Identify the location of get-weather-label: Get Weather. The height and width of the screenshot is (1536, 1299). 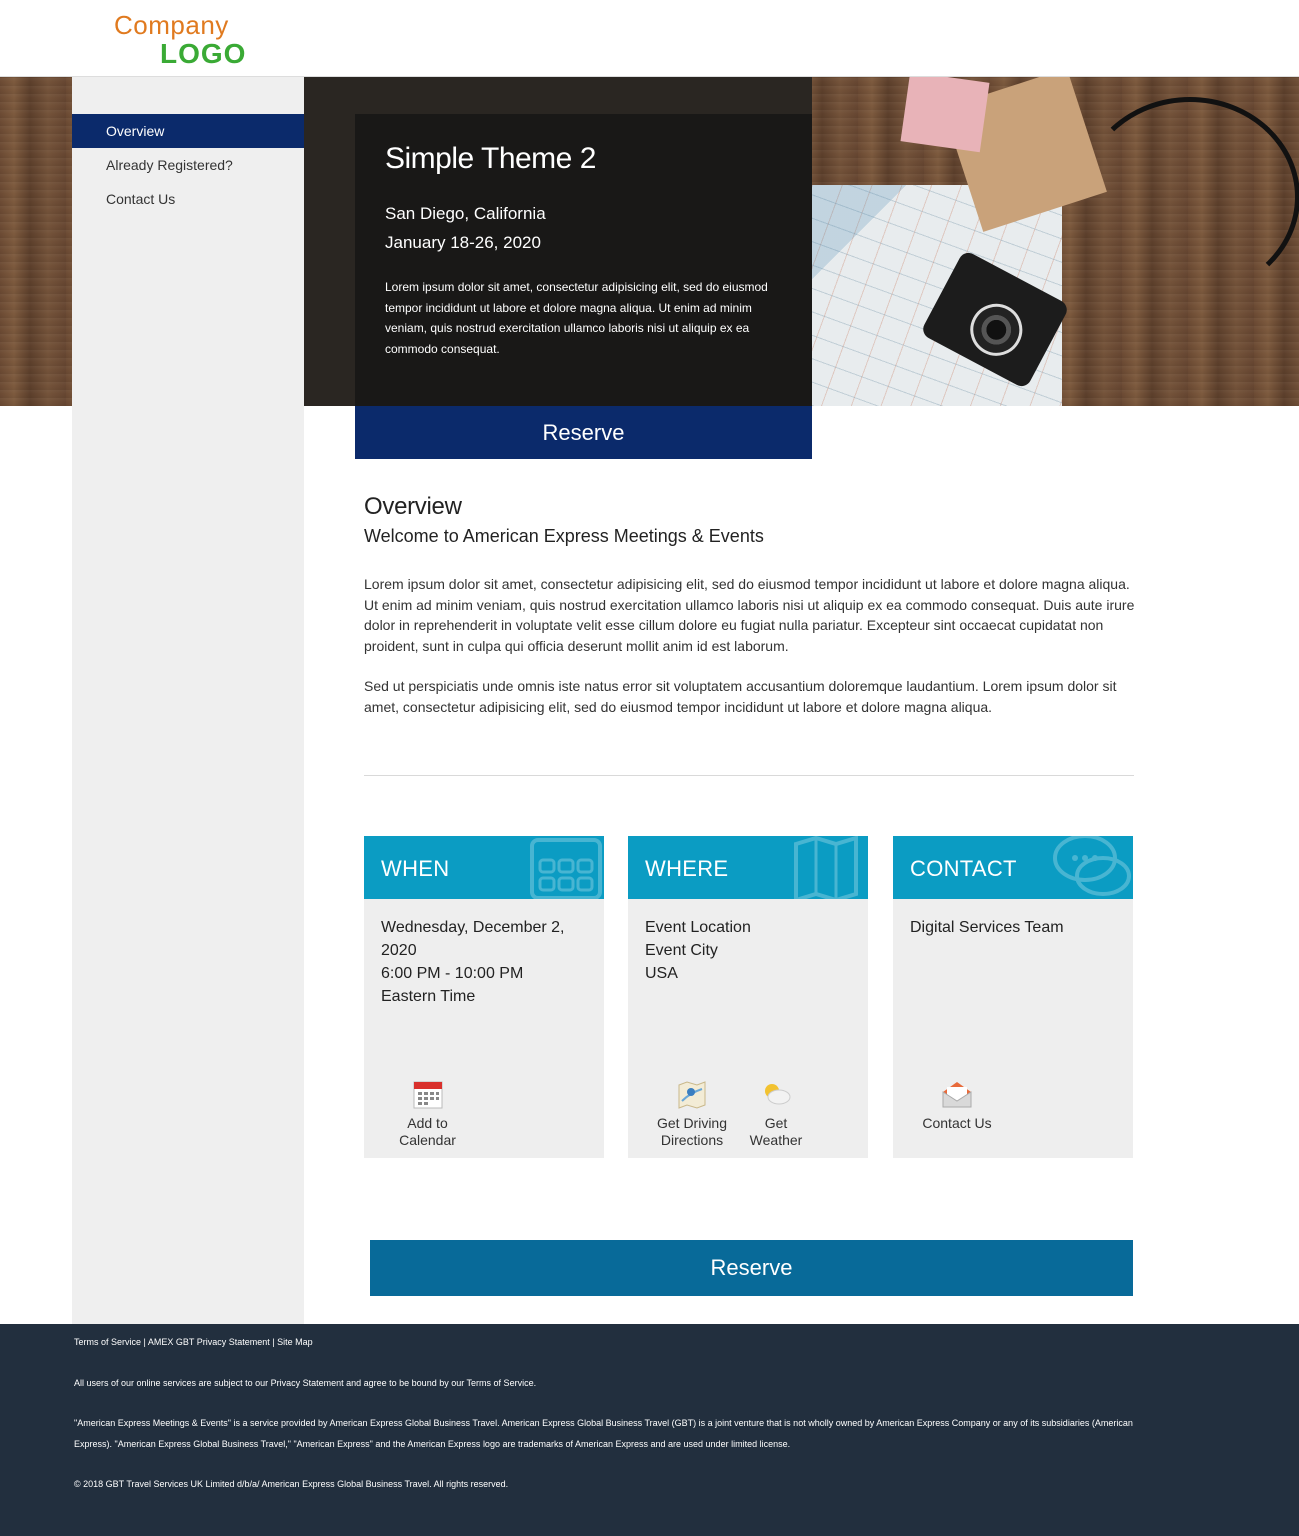
(776, 1131).